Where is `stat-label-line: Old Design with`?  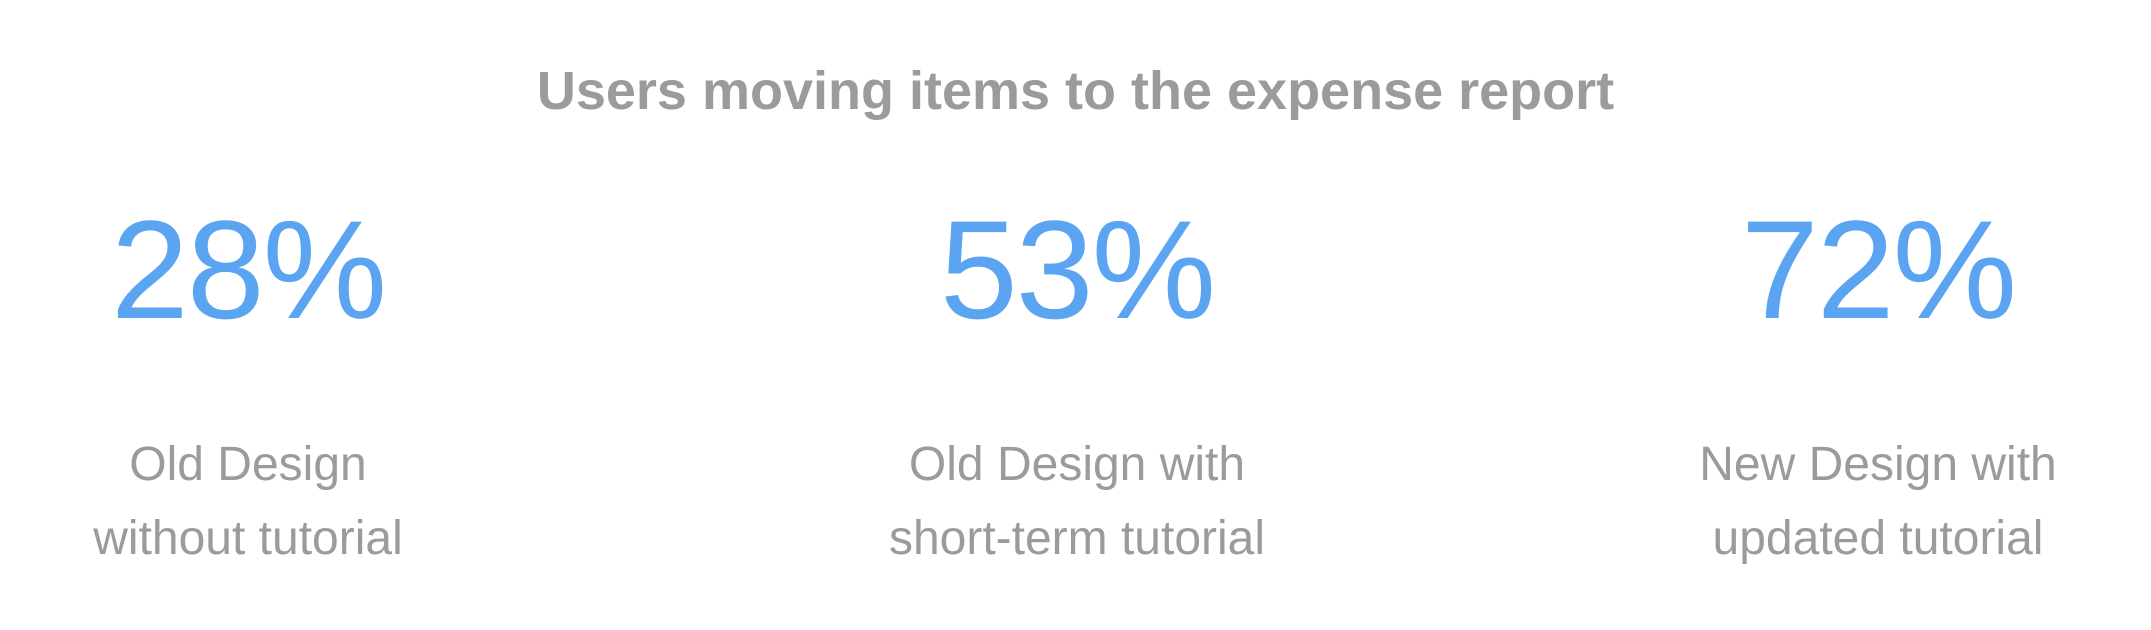
stat-label-line: Old Design with is located at coordinates (1077, 464).